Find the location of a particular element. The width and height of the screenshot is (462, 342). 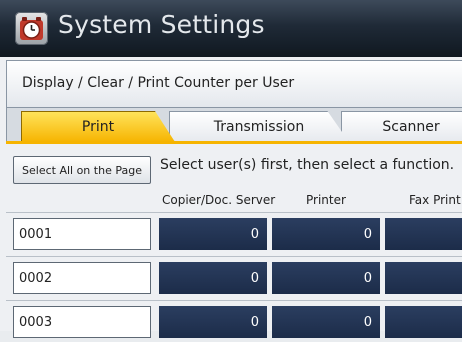

user-select-field: 0002 is located at coordinates (82, 278).